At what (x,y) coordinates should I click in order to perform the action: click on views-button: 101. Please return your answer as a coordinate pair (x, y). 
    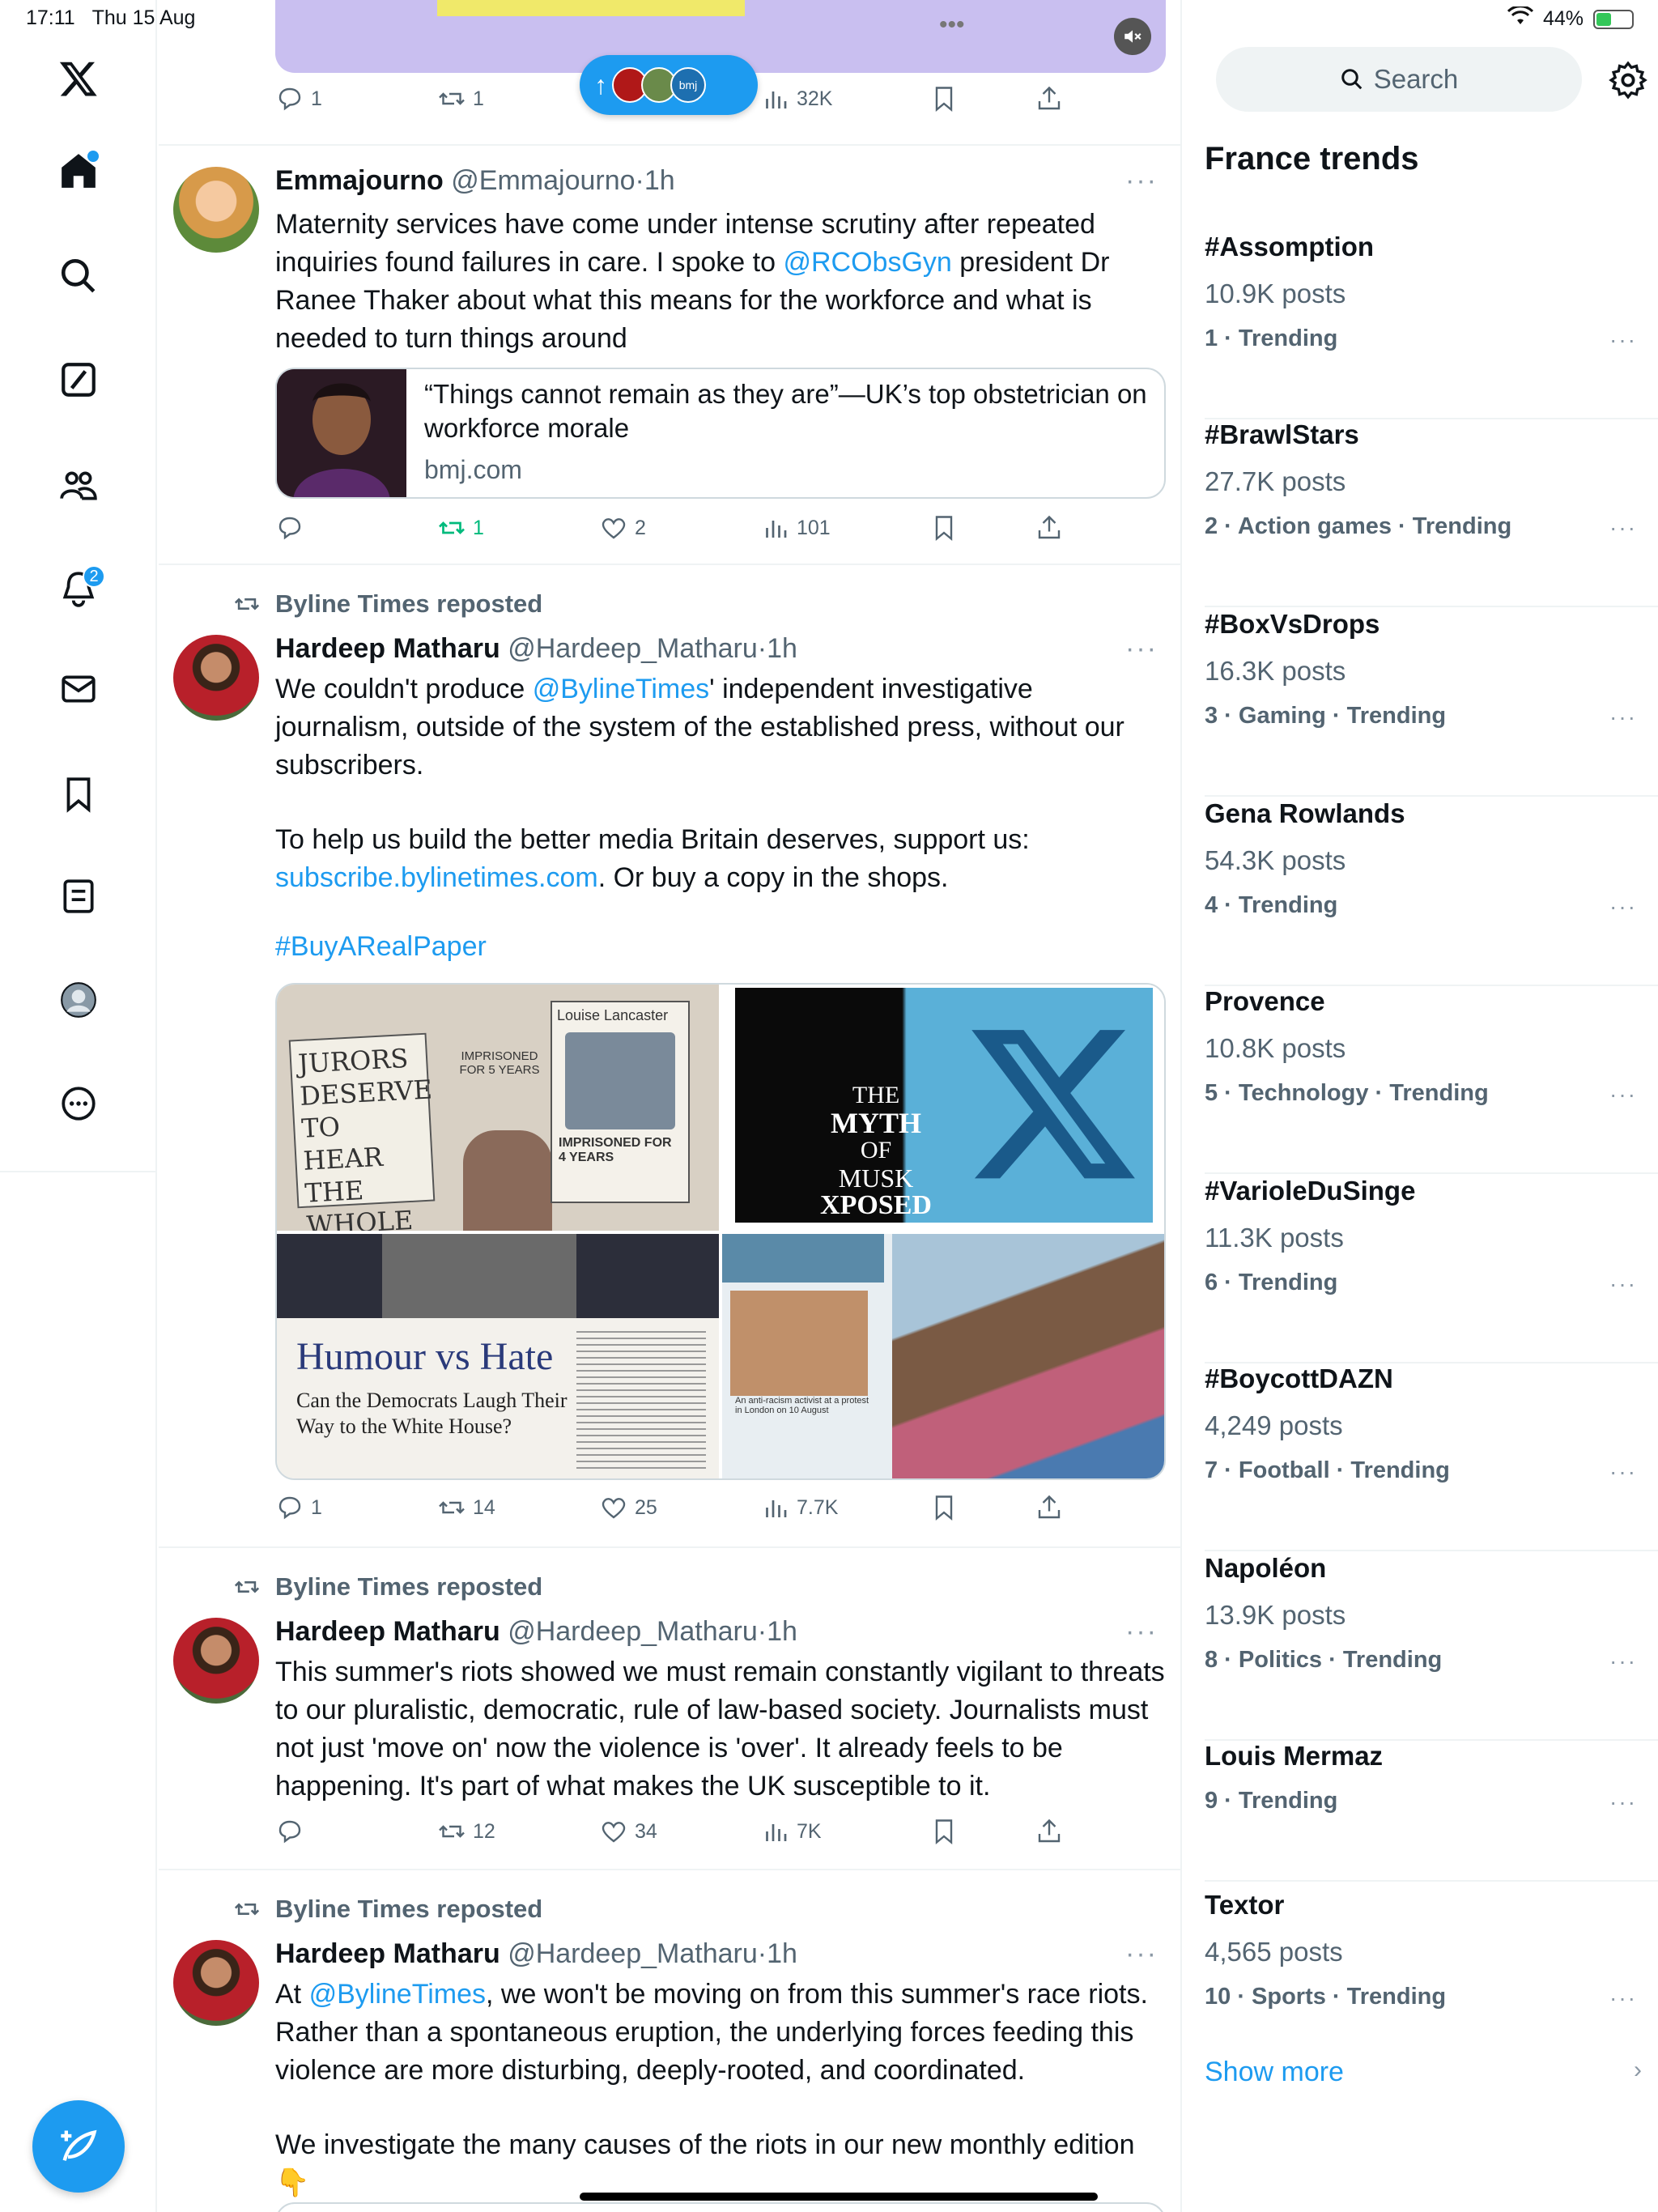
    Looking at the image, I should click on (796, 527).